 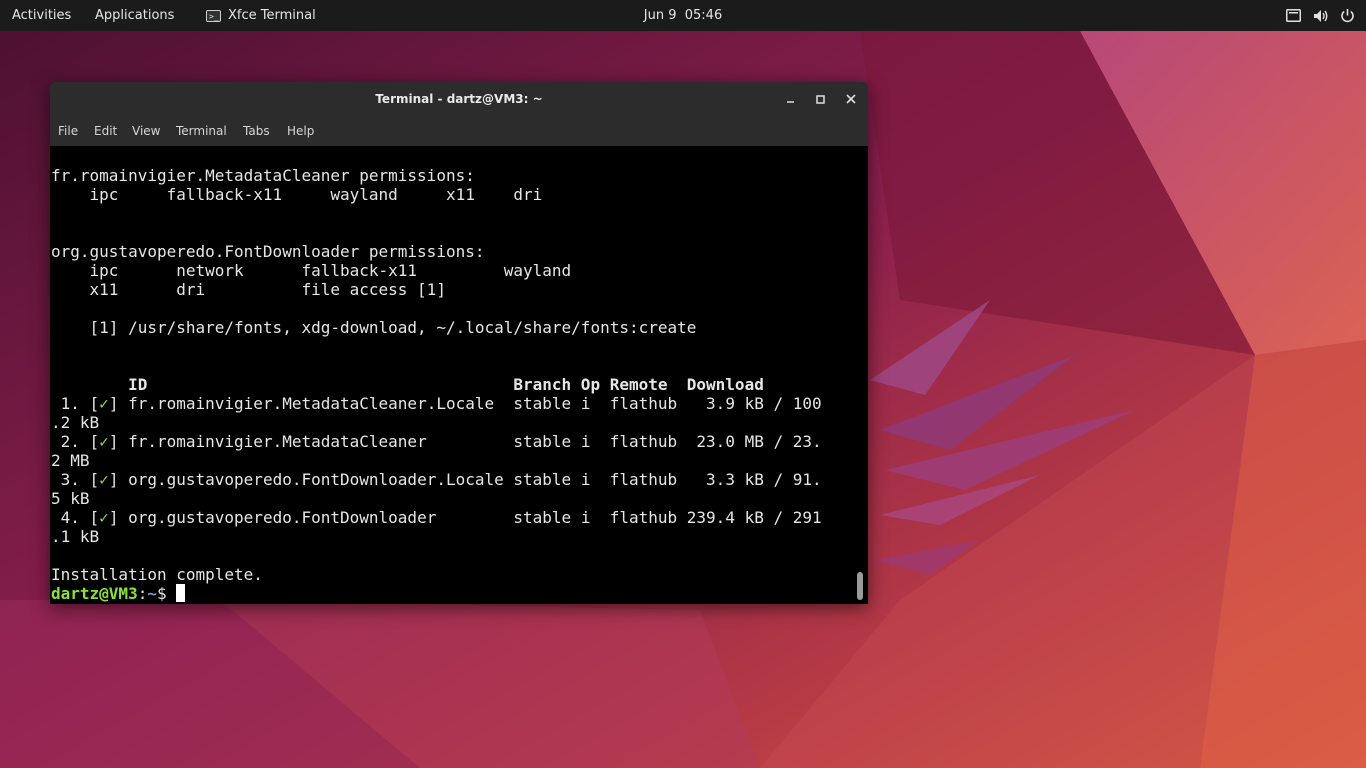 What do you see at coordinates (152, 593) in the screenshot?
I see `prompt-path: ~` at bounding box center [152, 593].